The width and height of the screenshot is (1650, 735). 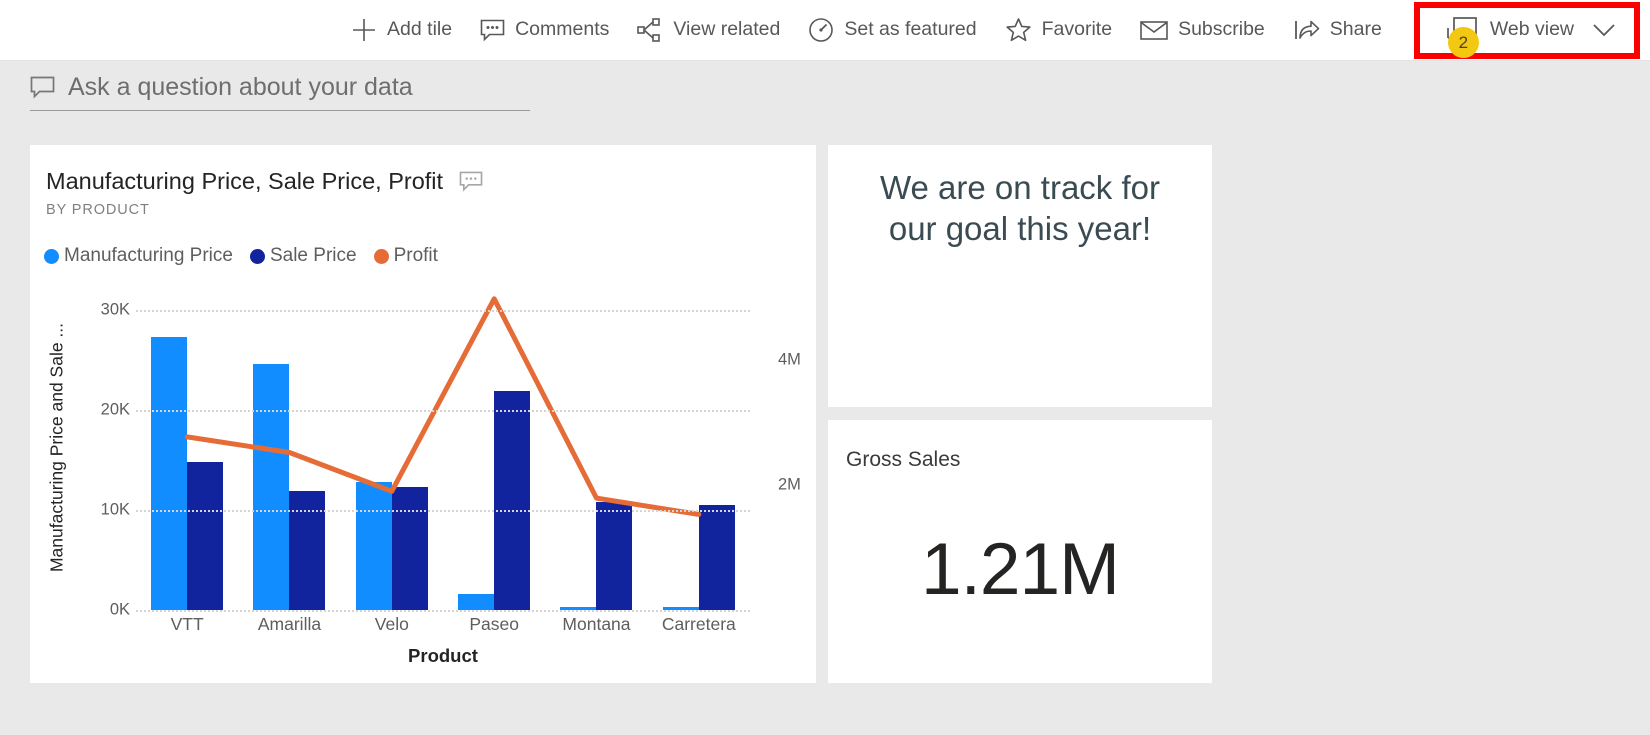 I want to click on legend-dot-profit, so click(x=381, y=256).